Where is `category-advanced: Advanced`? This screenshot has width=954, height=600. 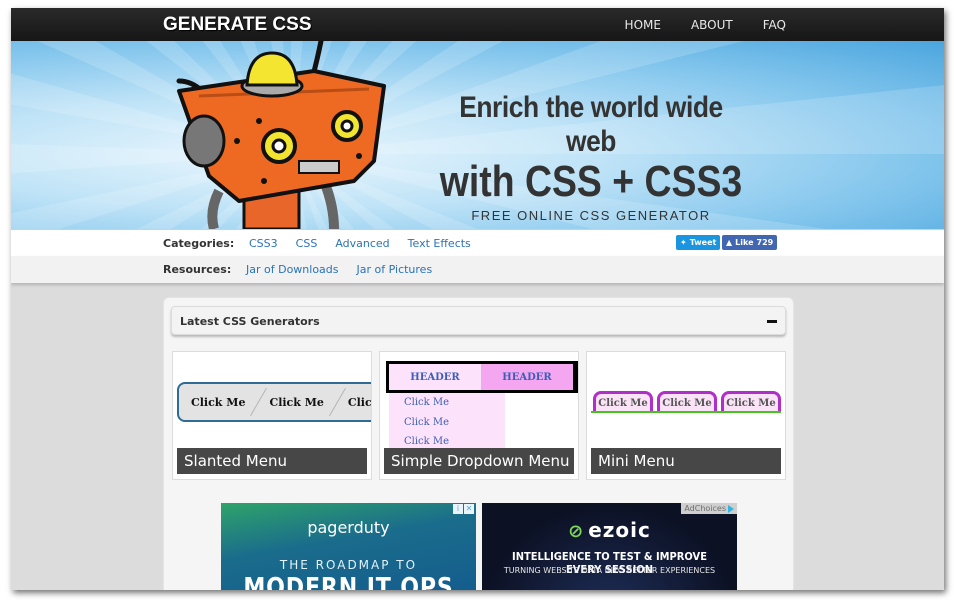 category-advanced: Advanced is located at coordinates (362, 243).